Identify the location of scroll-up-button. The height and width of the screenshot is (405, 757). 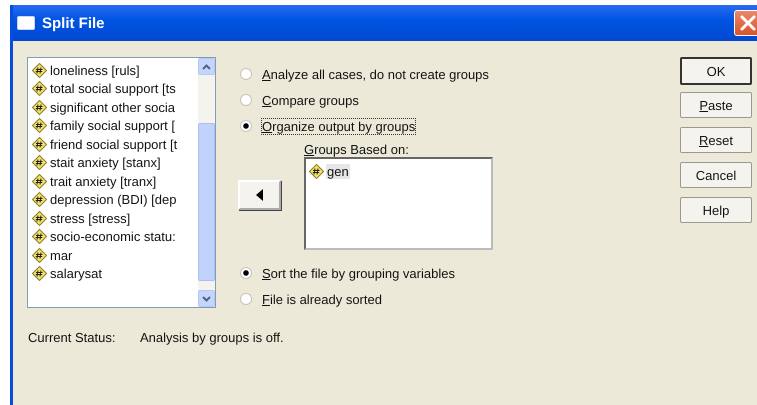
(206, 66).